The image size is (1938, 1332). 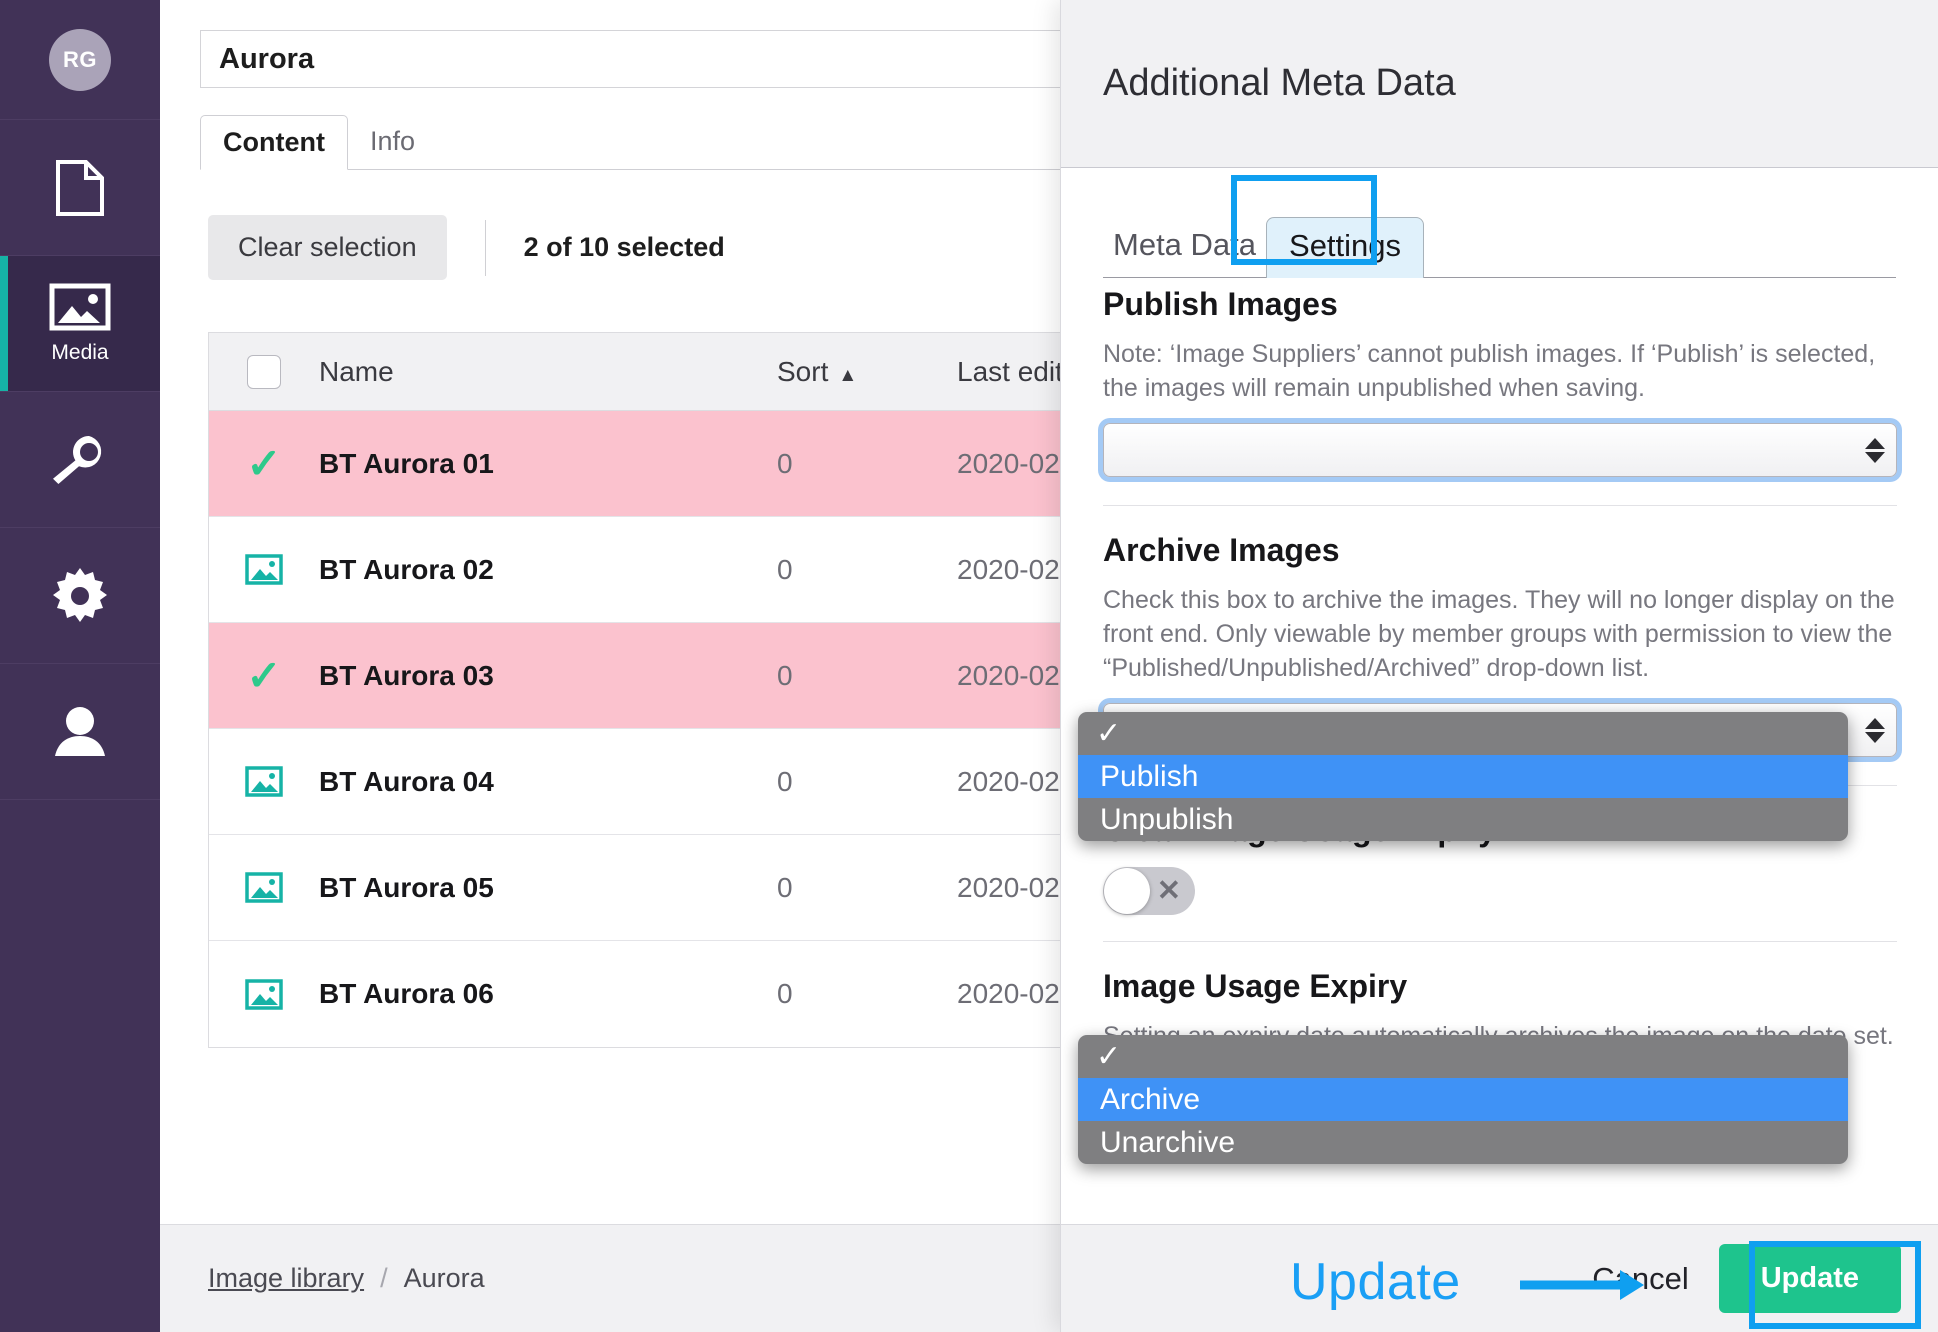 I want to click on tab-content: Content, so click(x=274, y=142).